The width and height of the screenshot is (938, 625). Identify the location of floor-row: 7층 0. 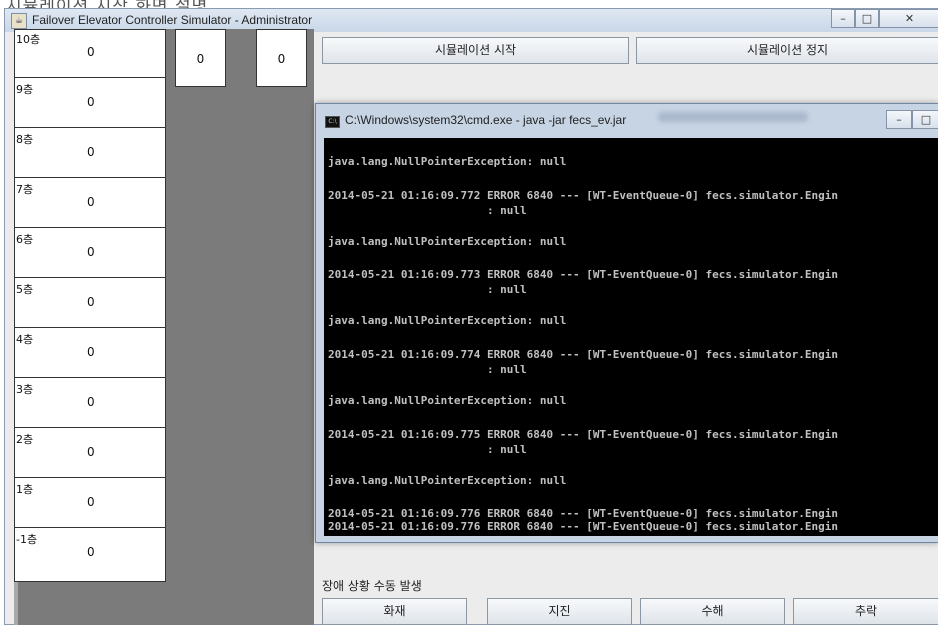
(90, 204).